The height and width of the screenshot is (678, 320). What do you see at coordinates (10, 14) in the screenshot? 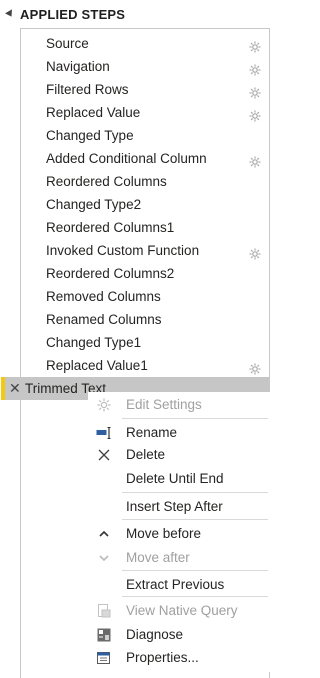
I see `collapse-arrow-icon` at bounding box center [10, 14].